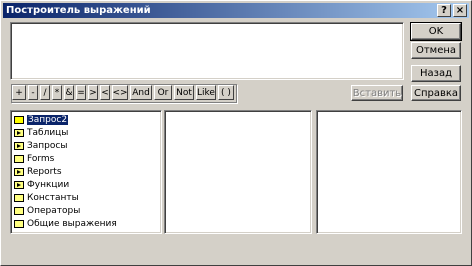 The height and width of the screenshot is (266, 472). What do you see at coordinates (226, 92) in the screenshot?
I see `operator-button: ( )` at bounding box center [226, 92].